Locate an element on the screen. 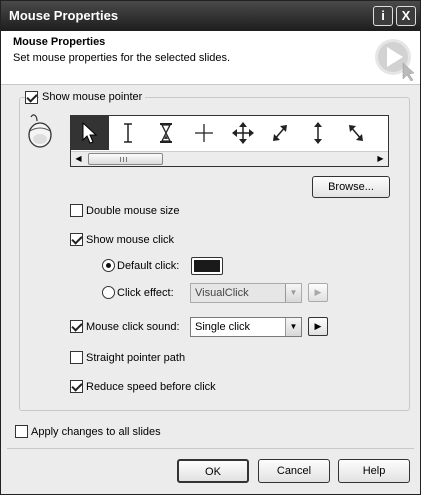 The height and width of the screenshot is (495, 421). click-color-picker is located at coordinates (207, 266).